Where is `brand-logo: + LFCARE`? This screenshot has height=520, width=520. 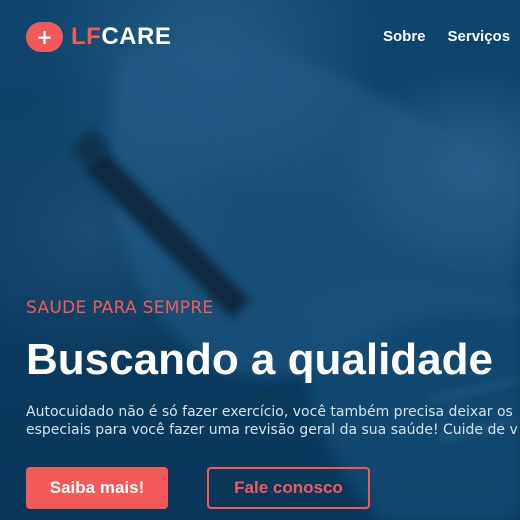 brand-logo: + LFCARE is located at coordinates (98, 37).